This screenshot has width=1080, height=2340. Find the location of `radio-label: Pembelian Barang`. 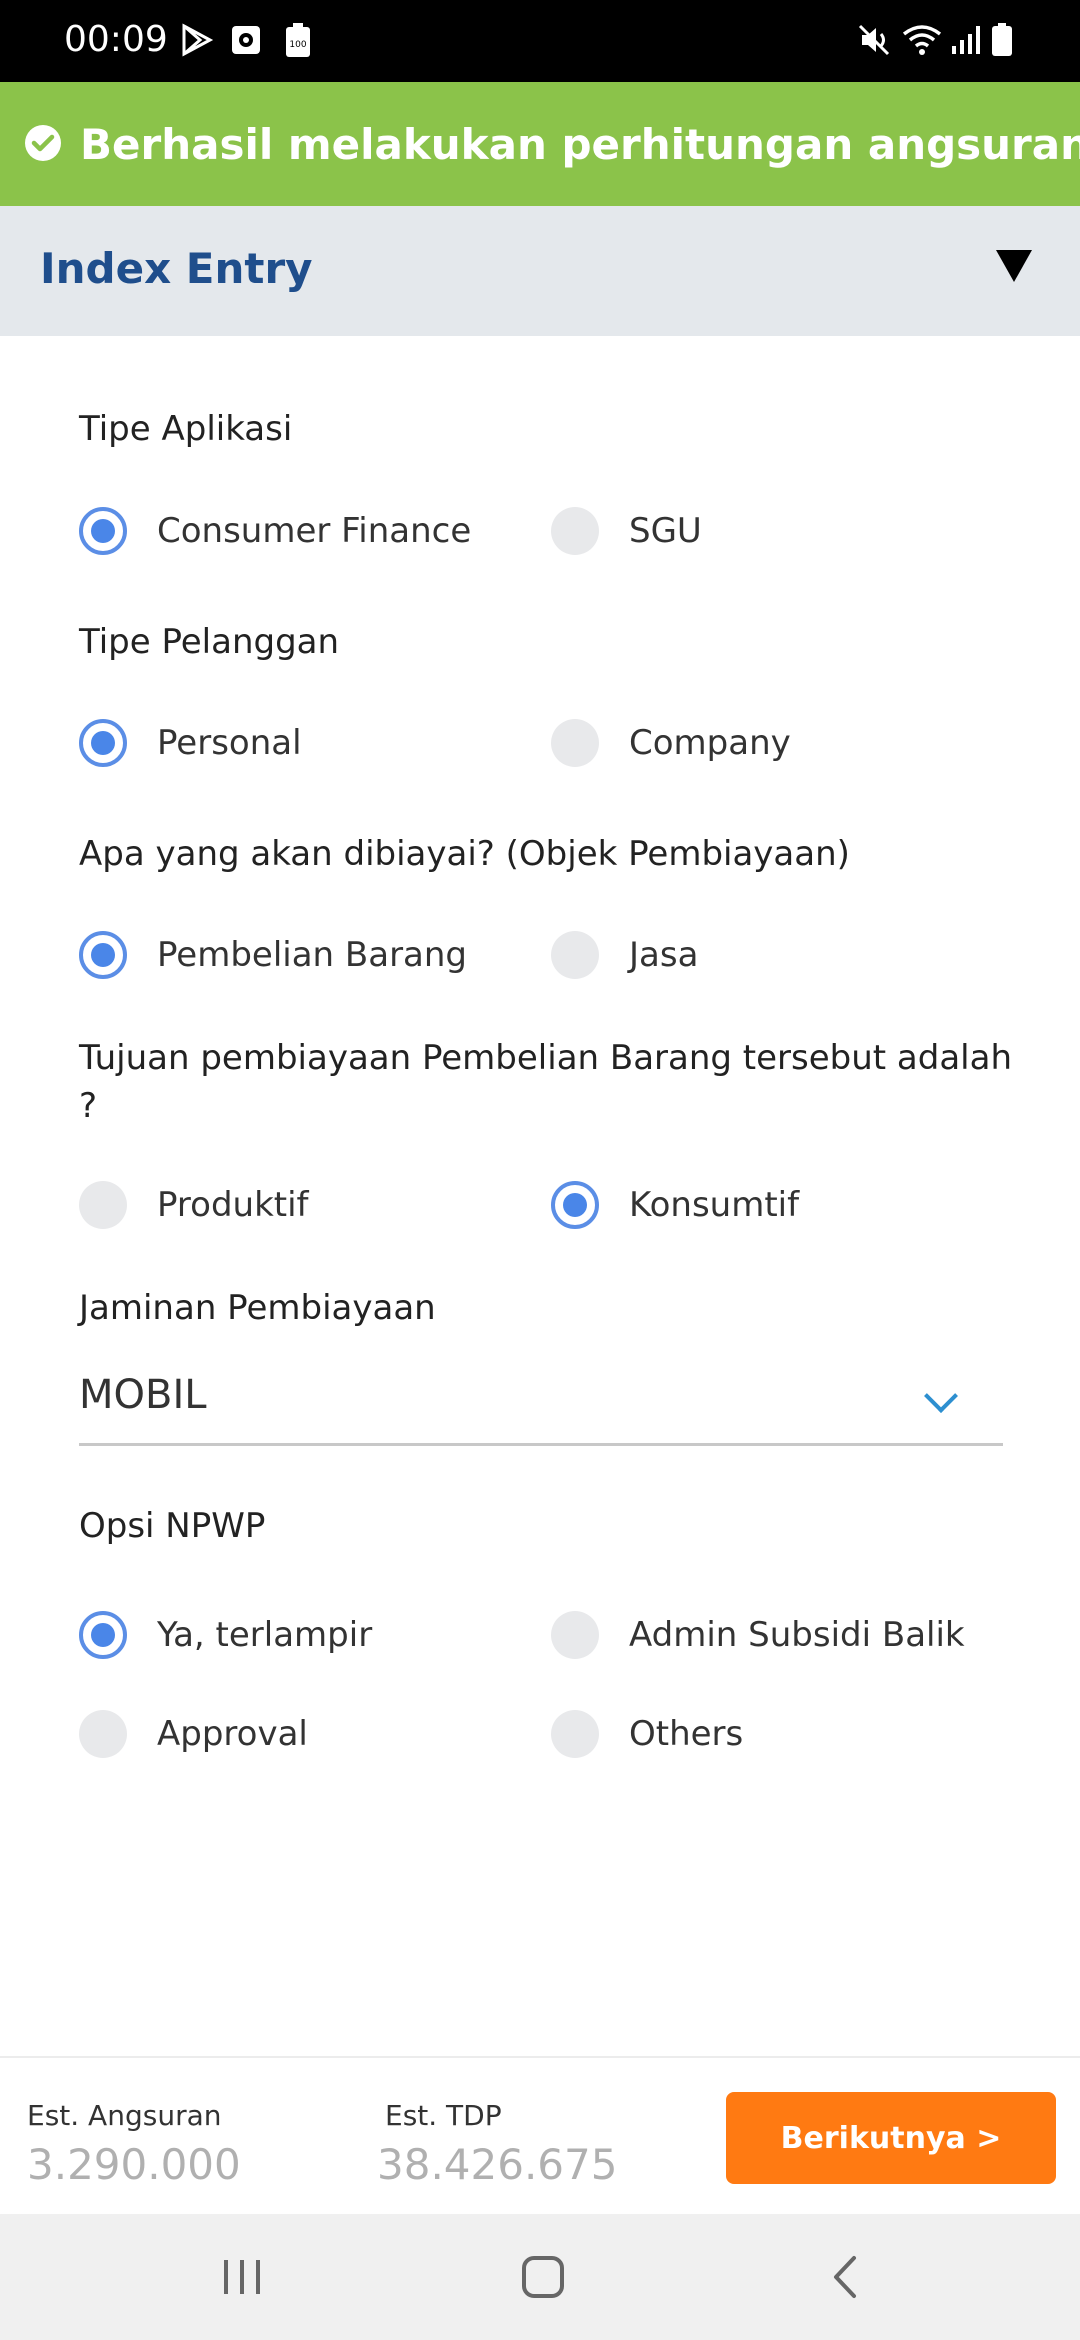

radio-label: Pembelian Barang is located at coordinates (312, 955).